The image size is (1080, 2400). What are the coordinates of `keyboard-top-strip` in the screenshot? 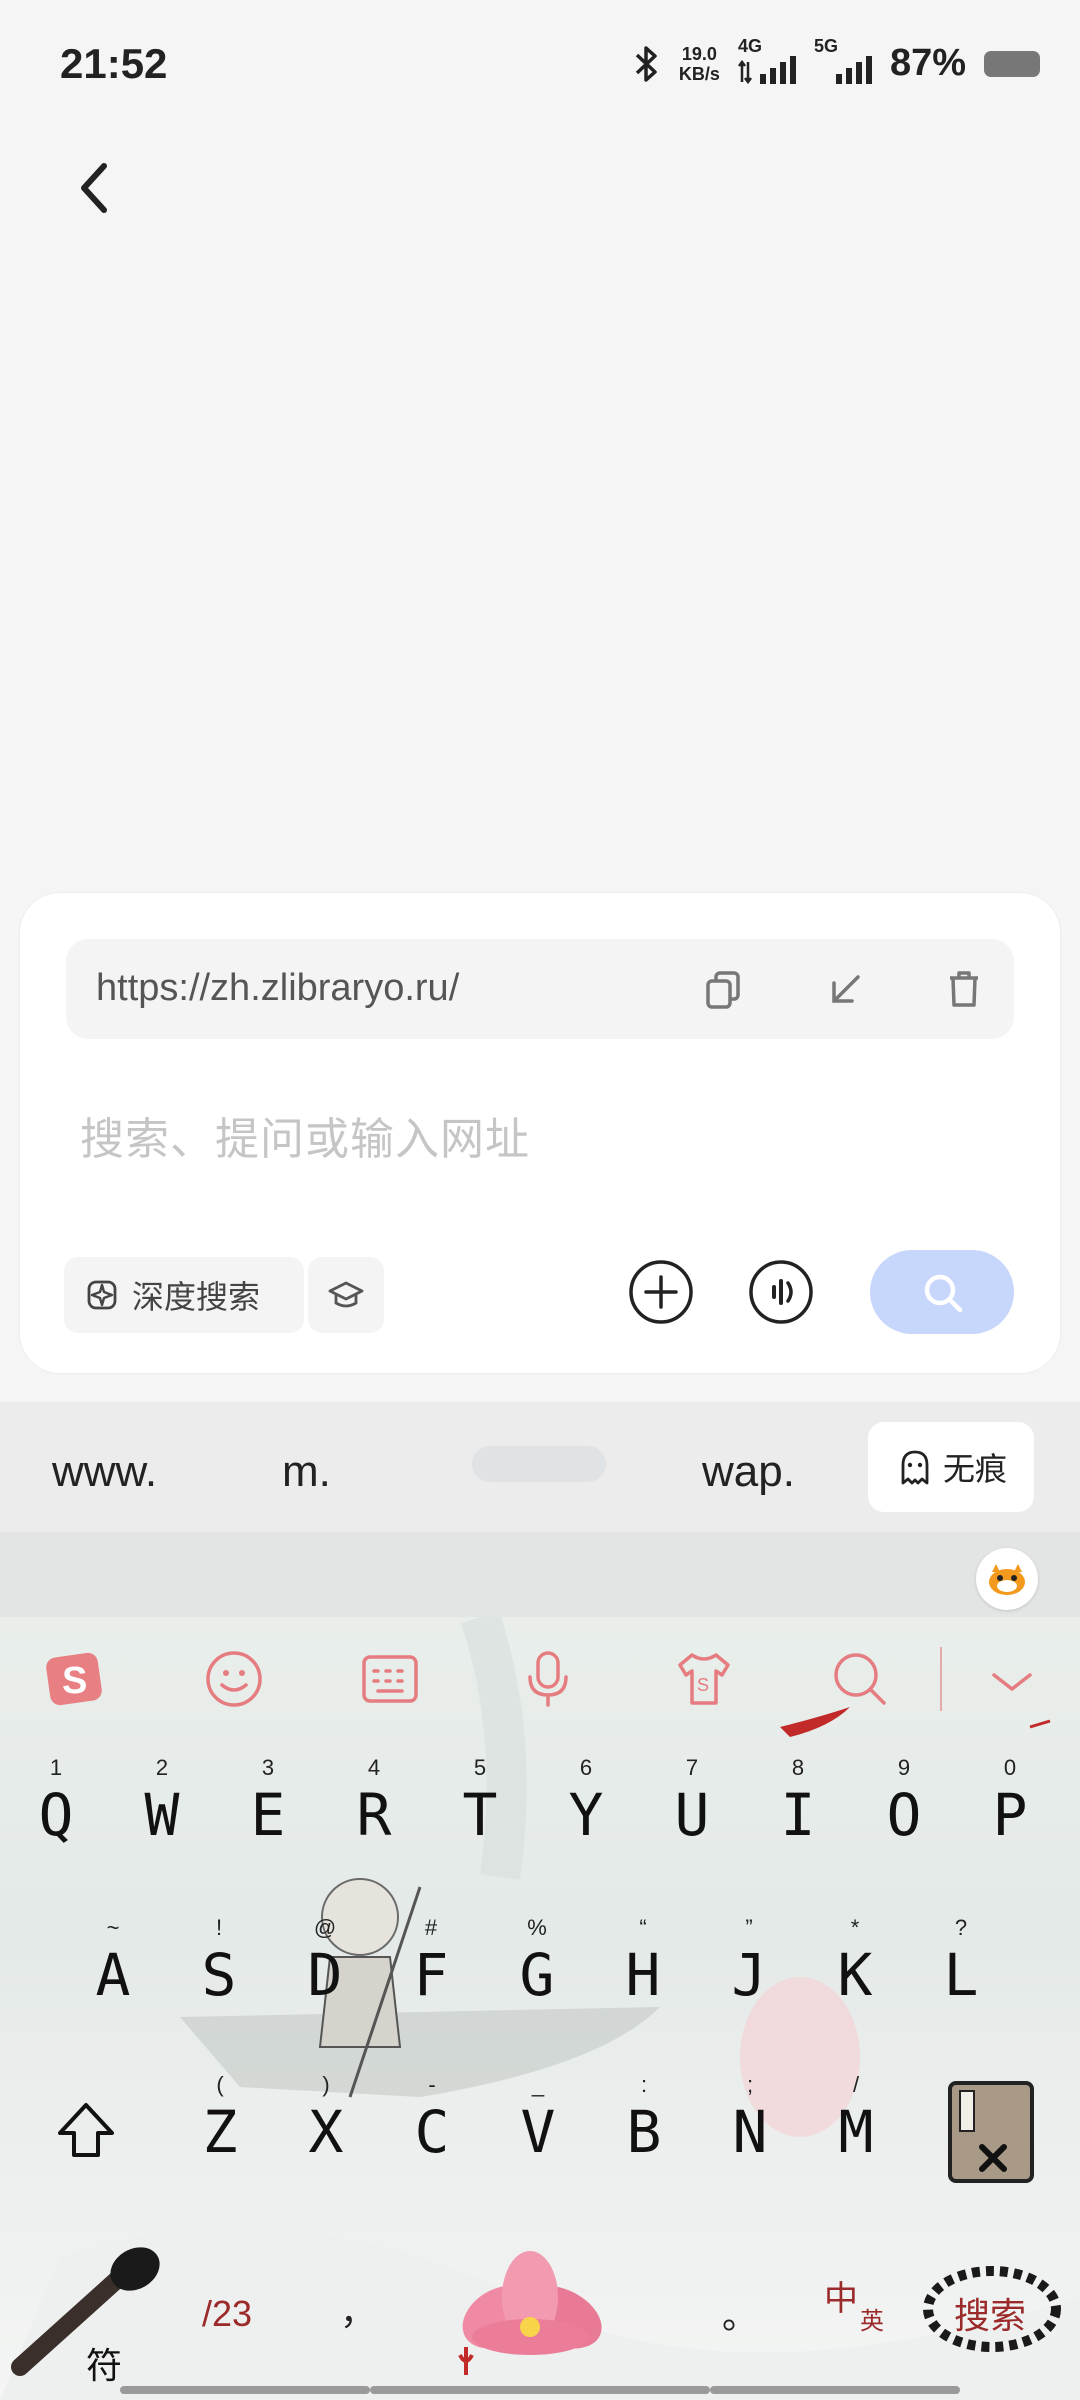 It's located at (540, 1574).